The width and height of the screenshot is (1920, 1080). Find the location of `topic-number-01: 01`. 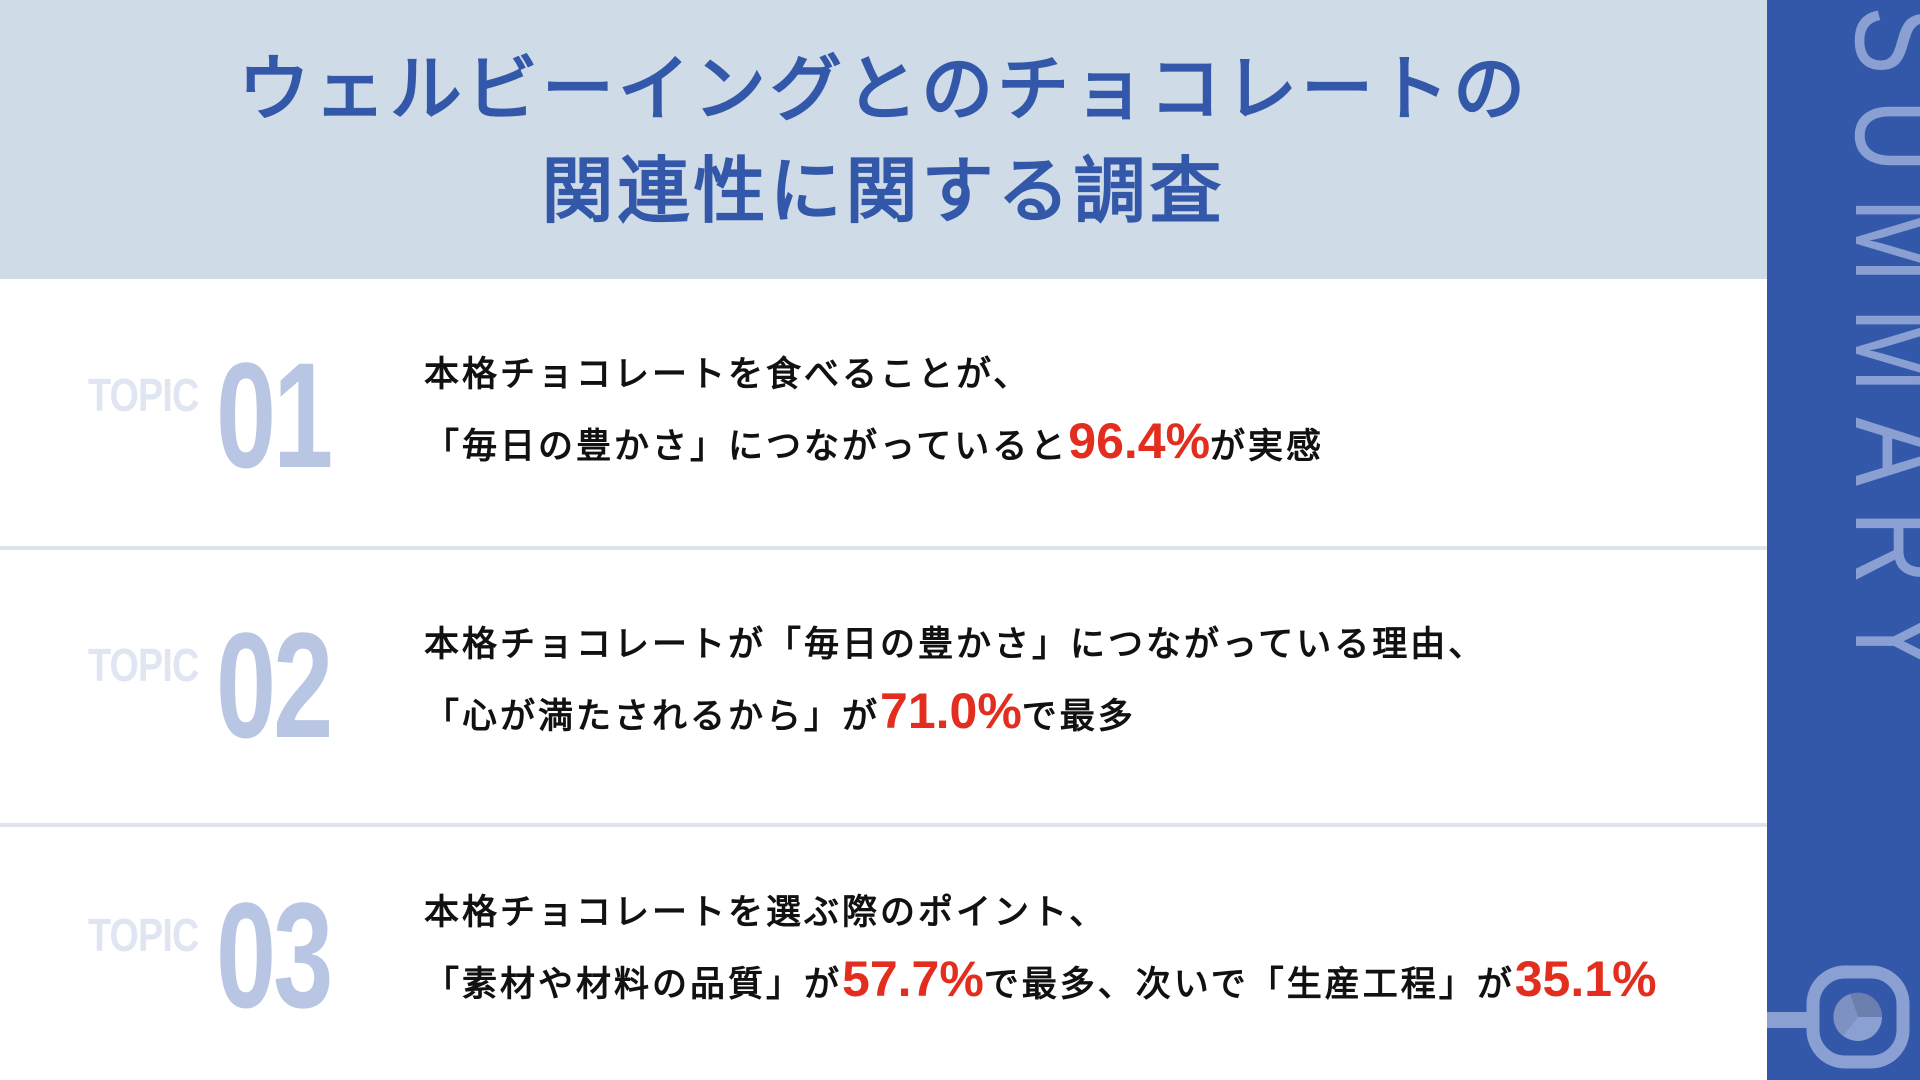

topic-number-01: 01 is located at coordinates (274, 415).